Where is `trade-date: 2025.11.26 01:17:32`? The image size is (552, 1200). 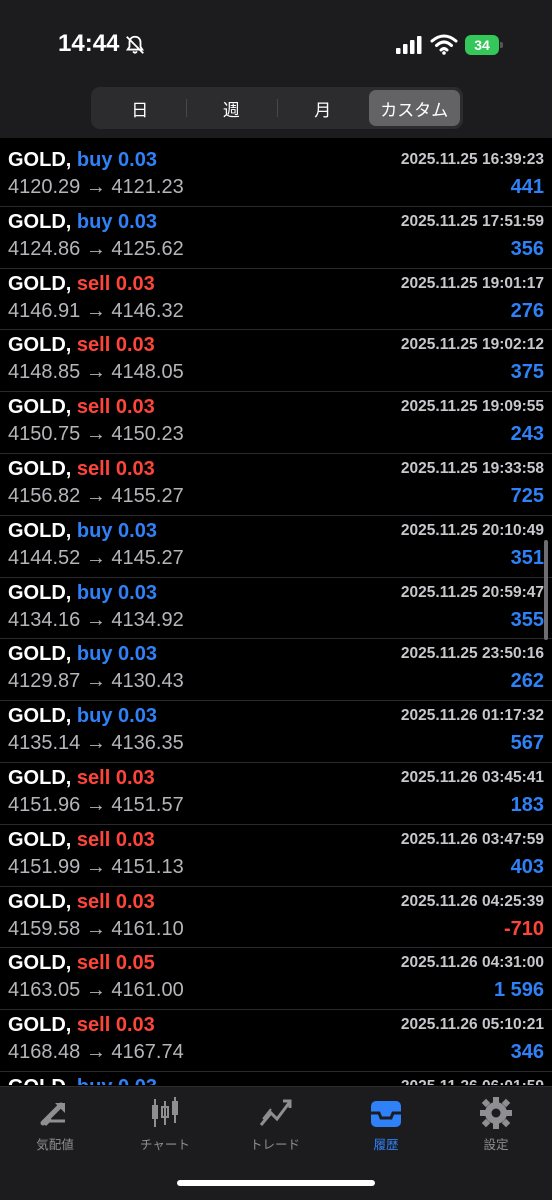 trade-date: 2025.11.26 01:17:32 is located at coordinates (472, 716).